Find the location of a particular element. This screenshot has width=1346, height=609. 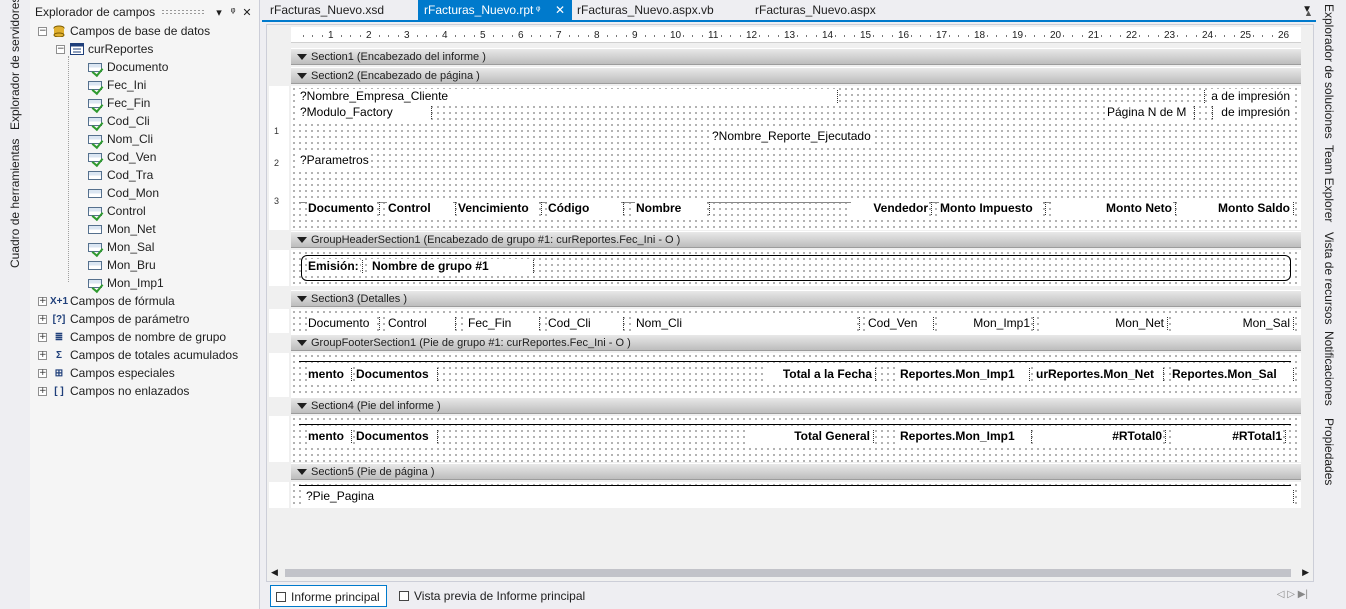

detail-field-0: Documento is located at coordinates (343, 323).